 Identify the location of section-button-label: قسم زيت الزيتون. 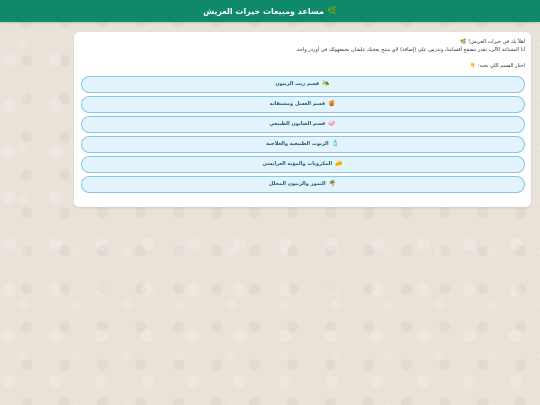
(297, 84).